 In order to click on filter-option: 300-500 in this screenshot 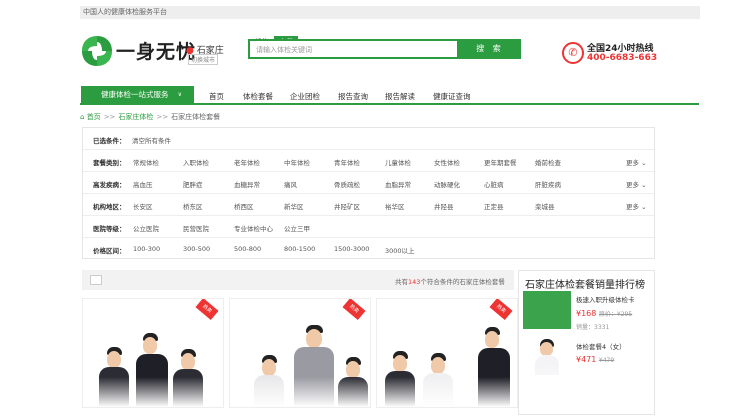, I will do `click(196, 249)`.